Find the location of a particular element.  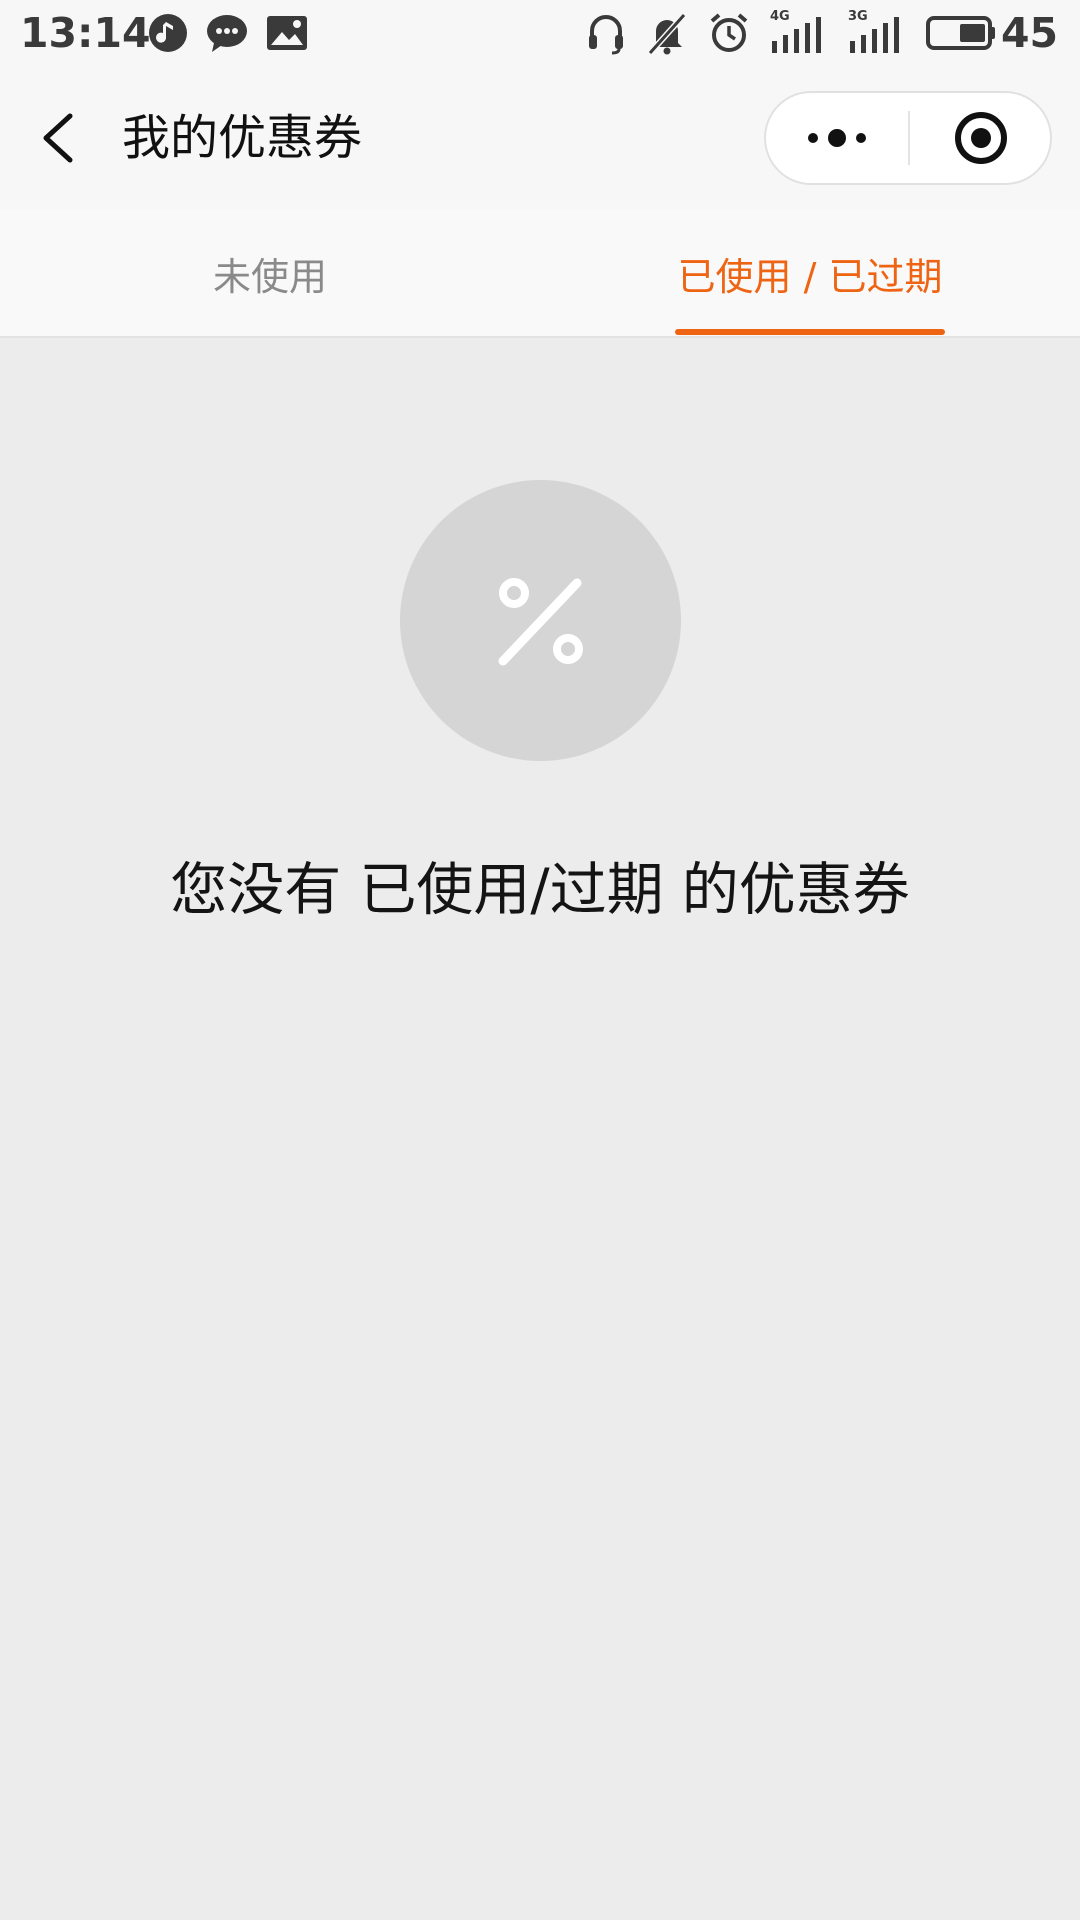

tab-bar: 未使用 已使用 / 已过期 is located at coordinates (540, 274).